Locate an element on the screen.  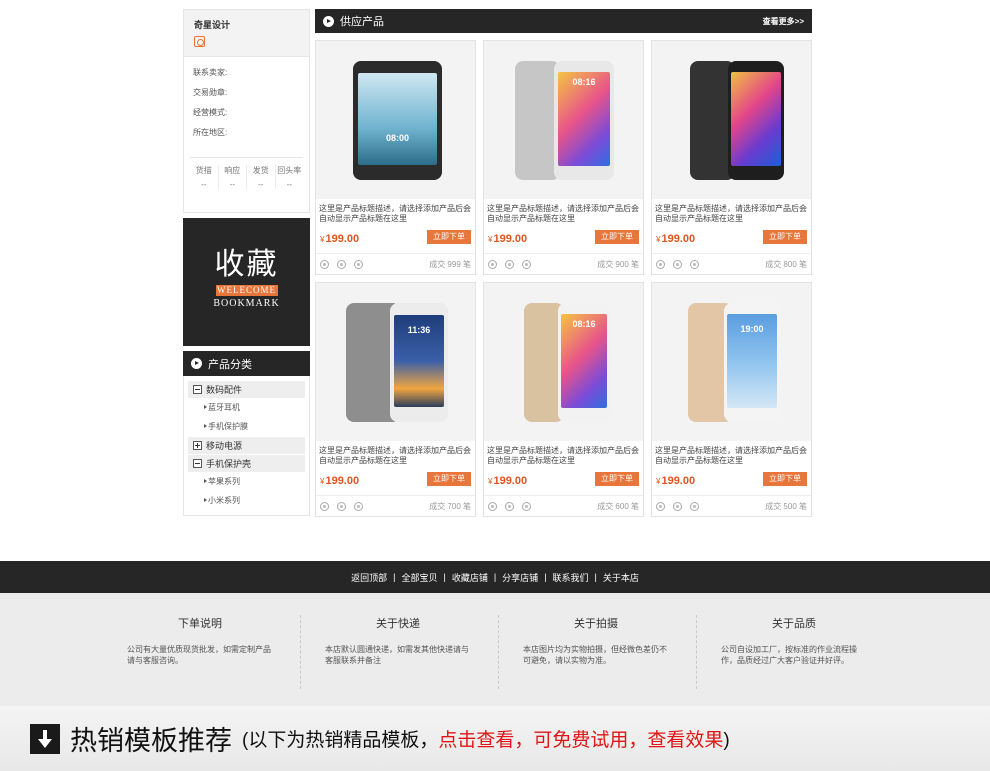
footer-nav: 返回顶部 | 全部宝贝 | 收藏店铺 | 分享店铺 | 联系我们 | 关于本店 is located at coordinates (495, 577).